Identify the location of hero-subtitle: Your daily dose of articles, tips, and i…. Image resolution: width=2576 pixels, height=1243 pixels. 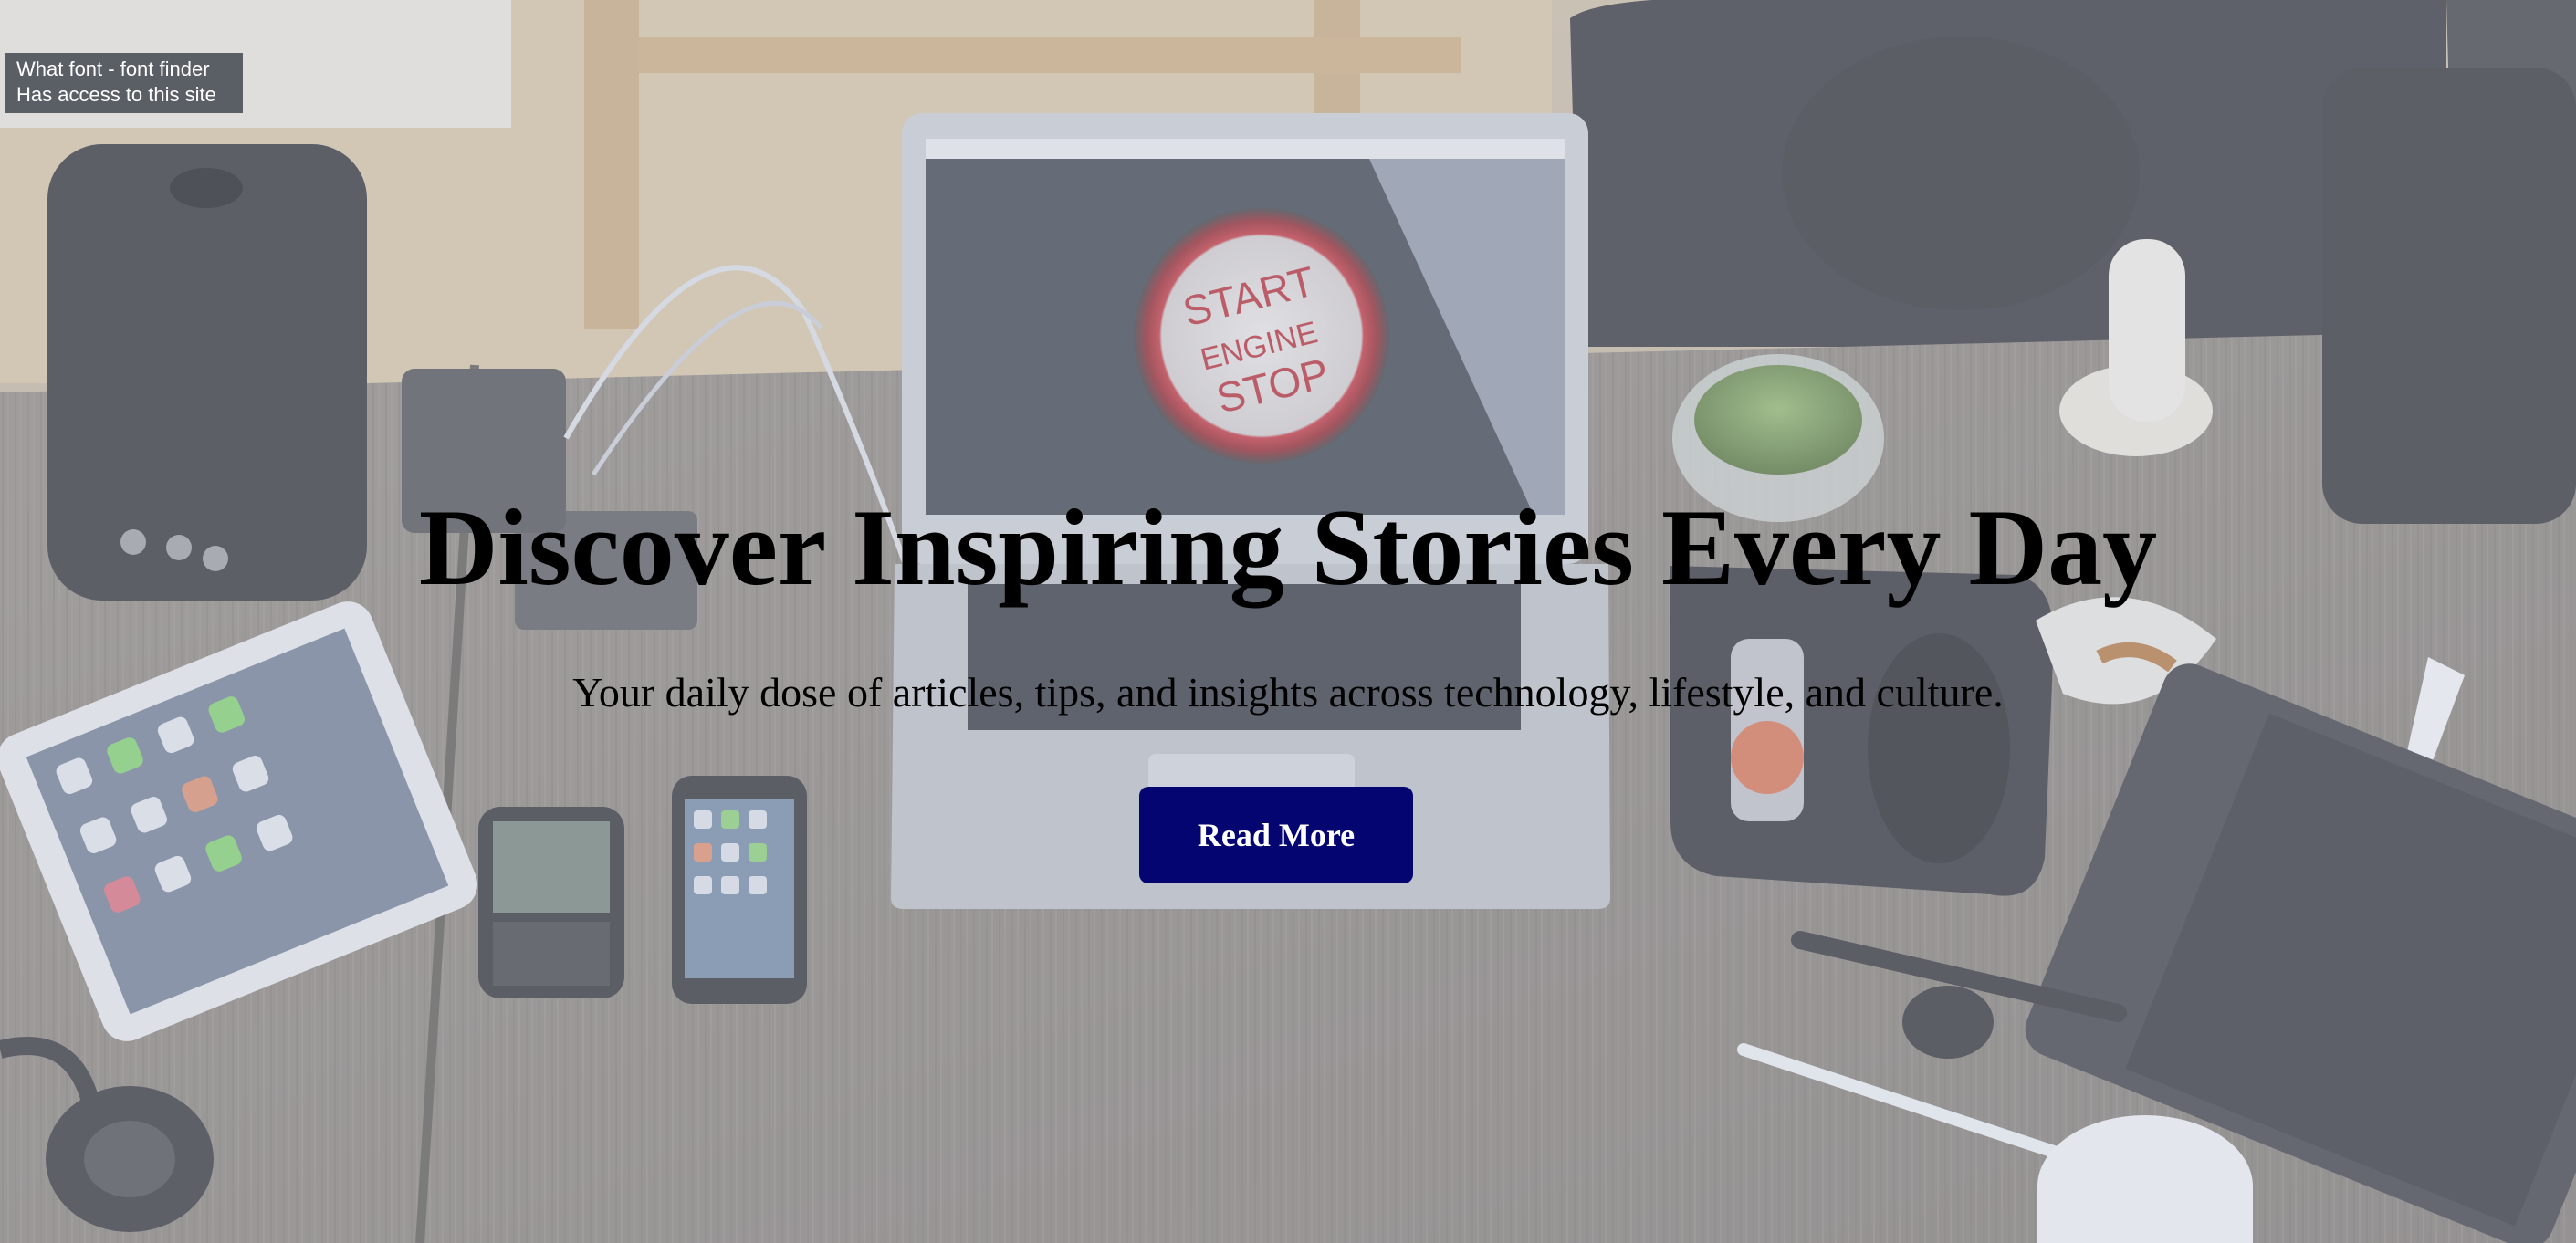
(1288, 692).